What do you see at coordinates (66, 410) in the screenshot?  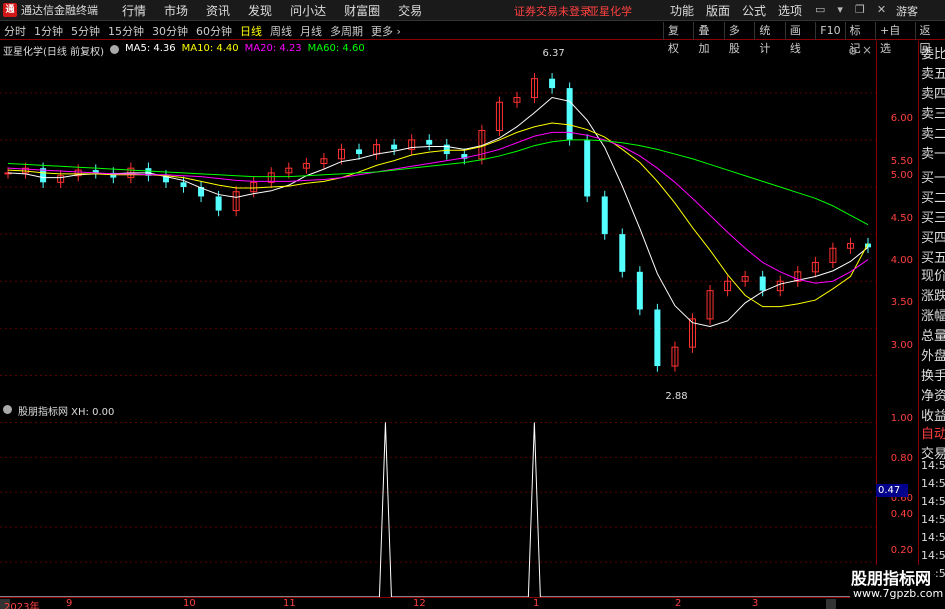 I see `indicator-title: 股朋指标网 XH: 0.00` at bounding box center [66, 410].